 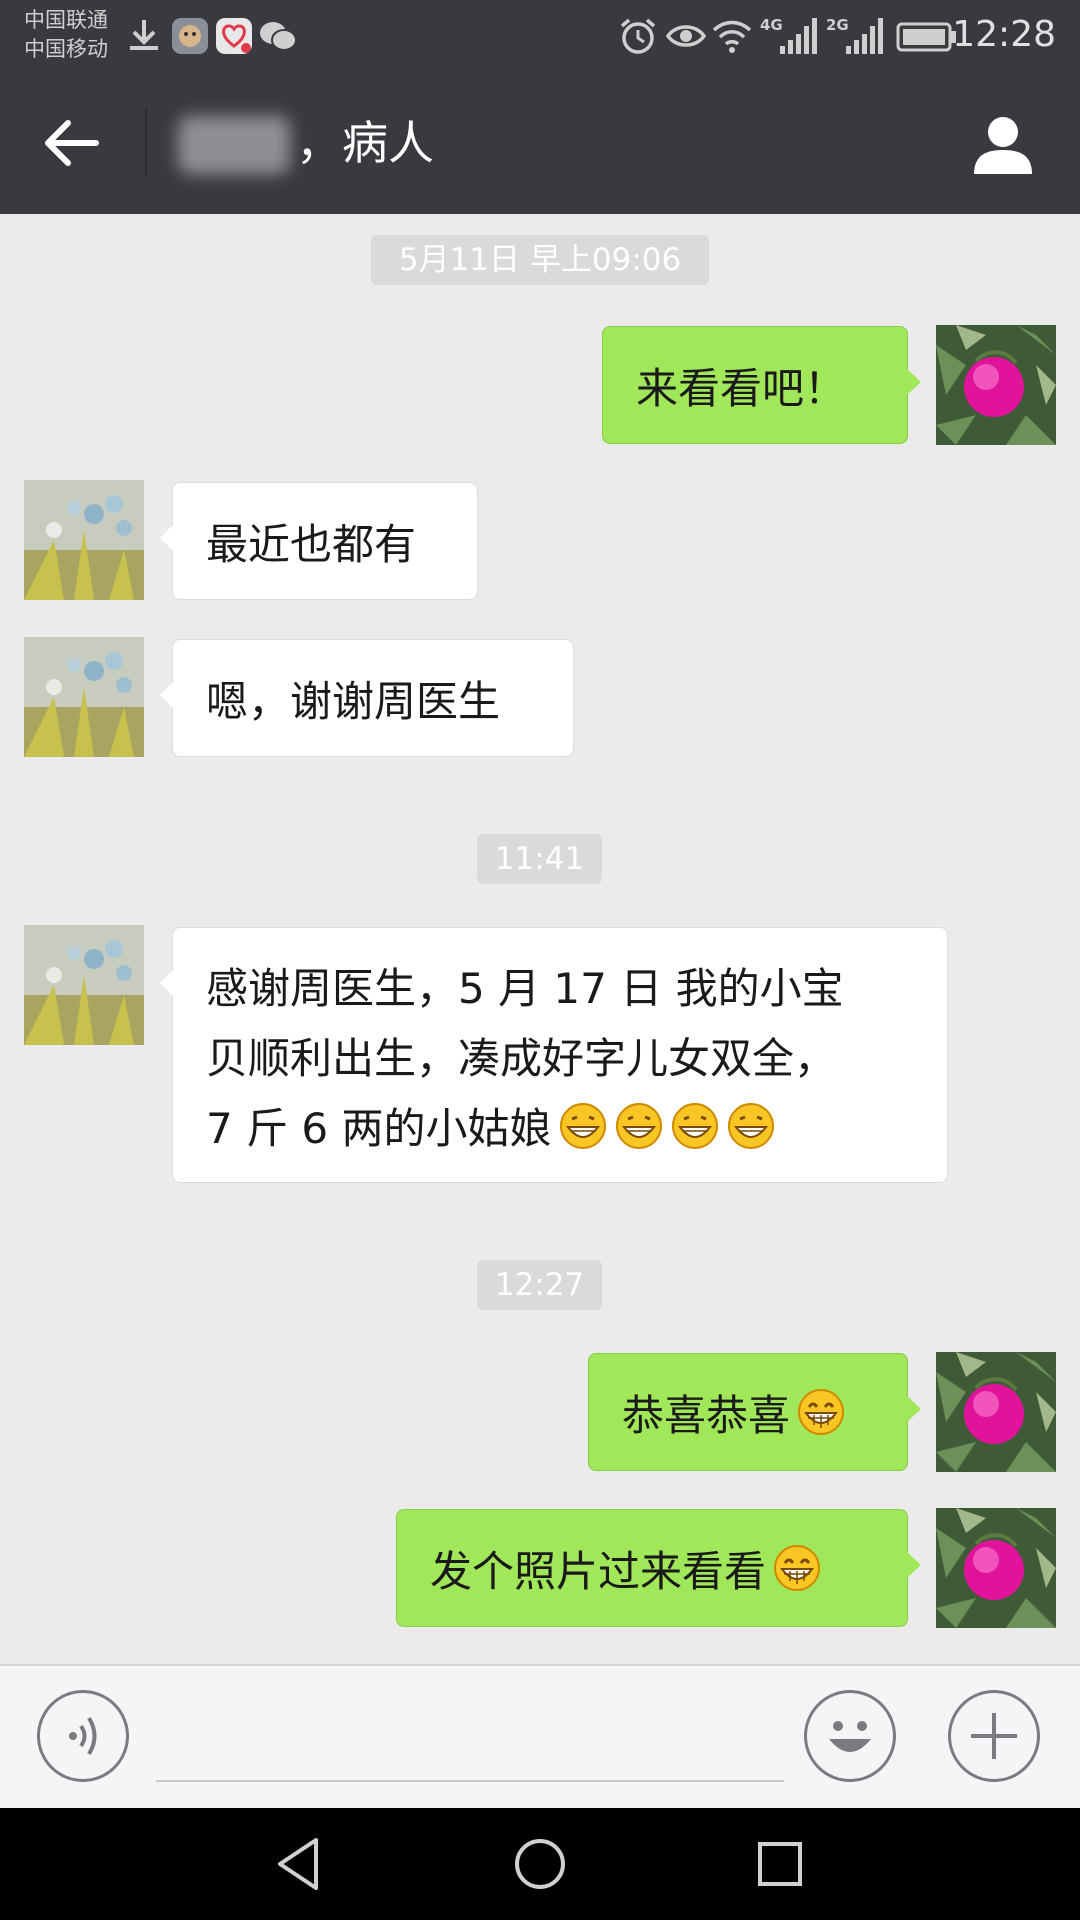 I want to click on plus-icon, so click(x=994, y=1736).